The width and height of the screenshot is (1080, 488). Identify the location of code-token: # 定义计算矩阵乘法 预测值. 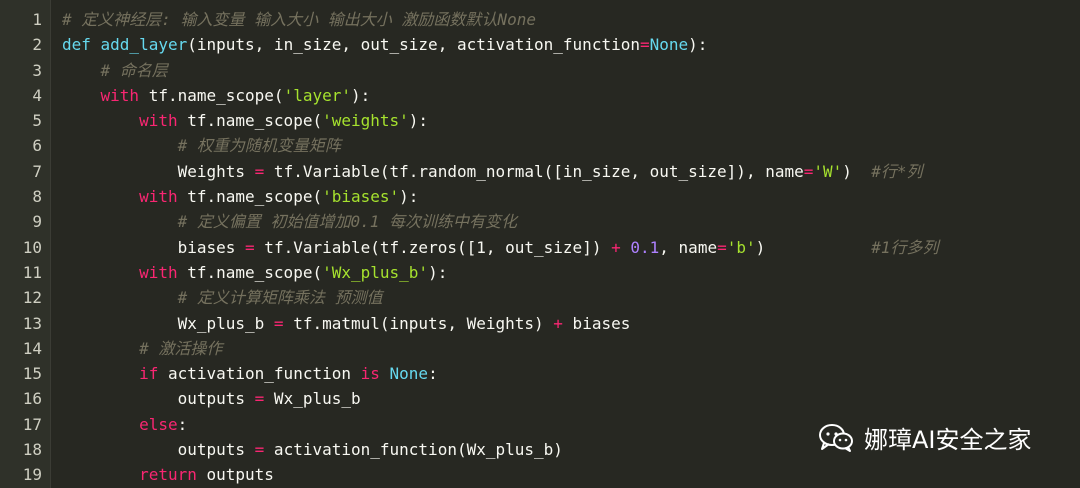
(280, 298).